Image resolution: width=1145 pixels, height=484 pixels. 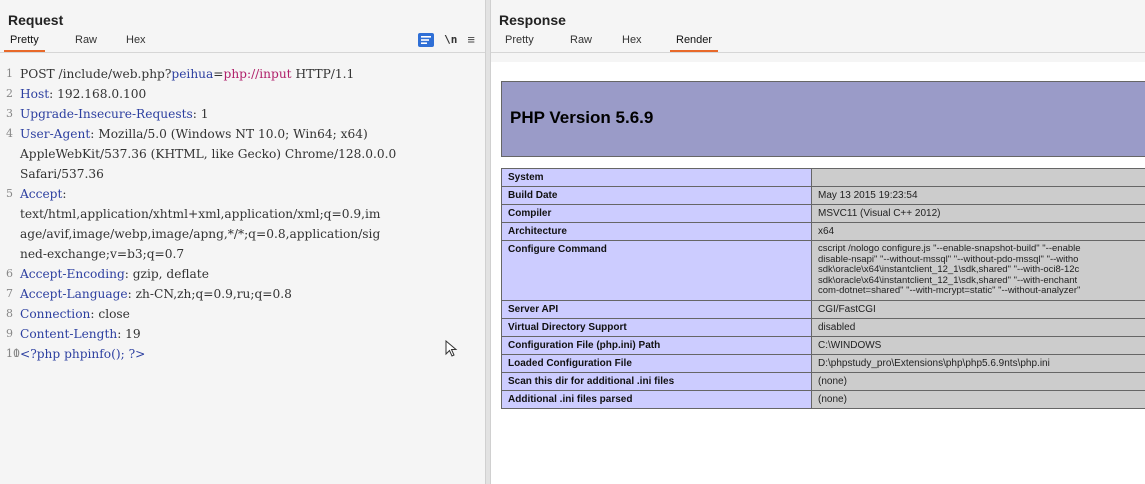 I want to click on code-line: 2 Host: 192.168.0.100, so click(x=242, y=94).